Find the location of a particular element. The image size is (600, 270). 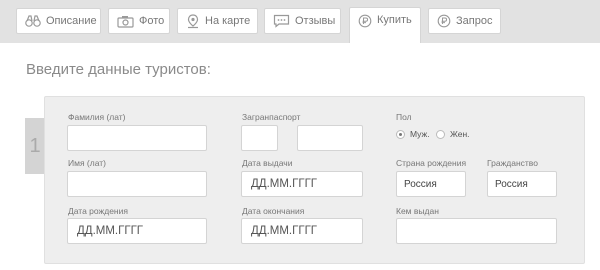

passport-number-input is located at coordinates (330, 138).